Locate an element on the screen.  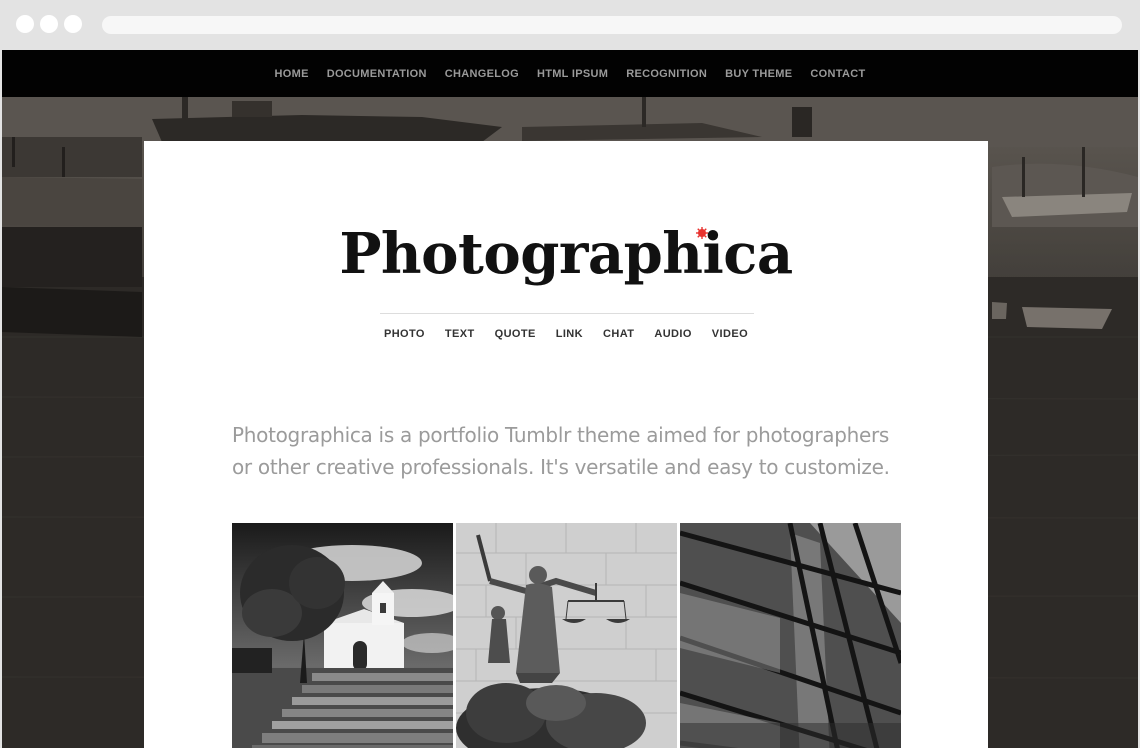
window-maximize-dot is located at coordinates (73, 24).